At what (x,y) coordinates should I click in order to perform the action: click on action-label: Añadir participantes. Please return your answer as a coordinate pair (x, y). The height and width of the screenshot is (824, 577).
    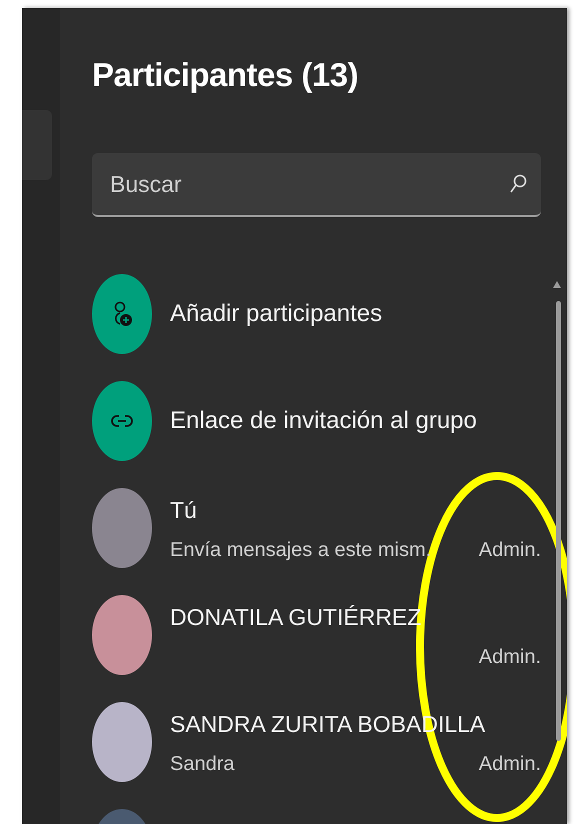
    Looking at the image, I should click on (276, 314).